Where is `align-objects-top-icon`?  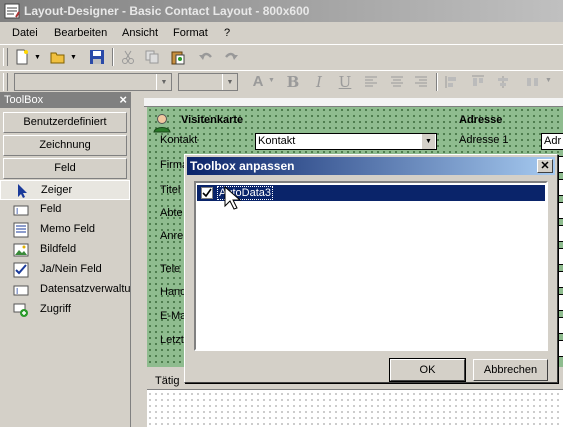
align-objects-top-icon is located at coordinates (478, 80).